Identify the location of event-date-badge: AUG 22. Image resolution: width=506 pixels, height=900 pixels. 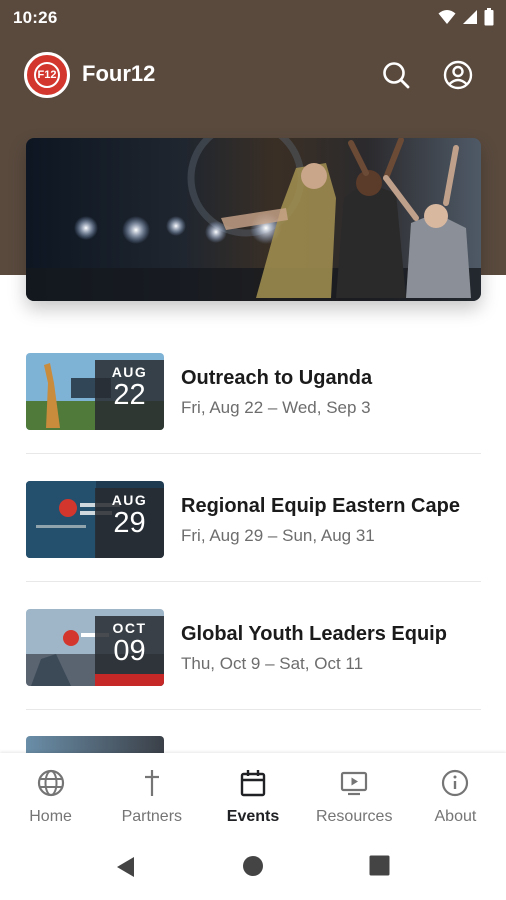
(129, 395).